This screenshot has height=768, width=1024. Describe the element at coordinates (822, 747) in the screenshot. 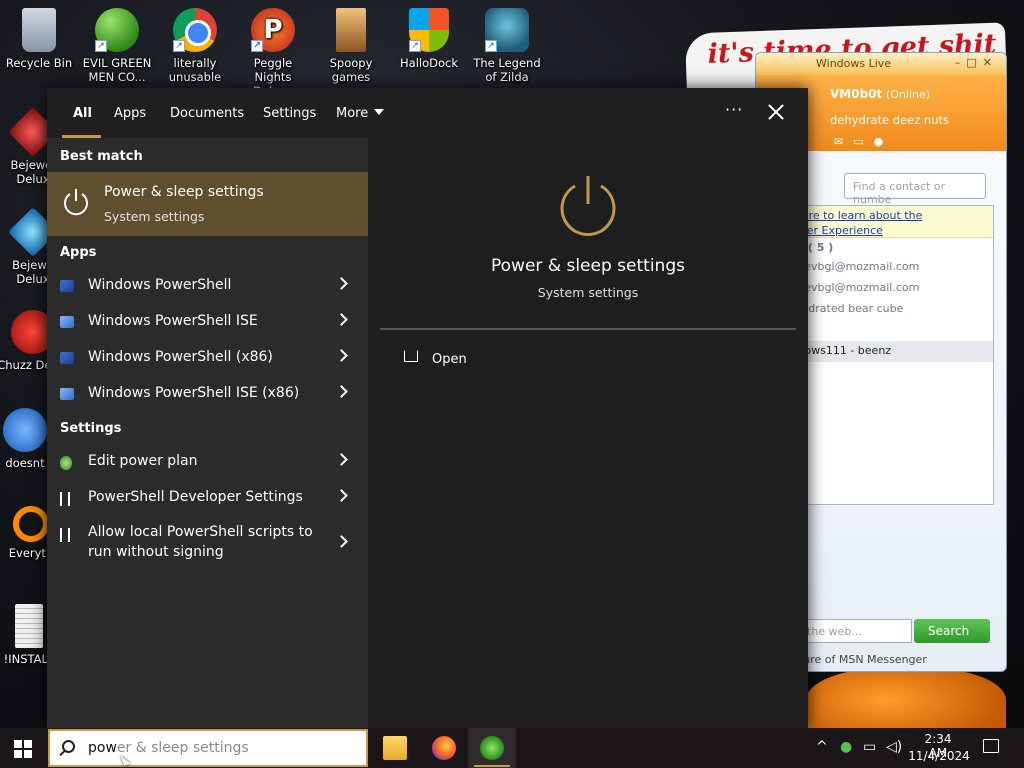

I see `chevron-up-icon: ^` at that location.